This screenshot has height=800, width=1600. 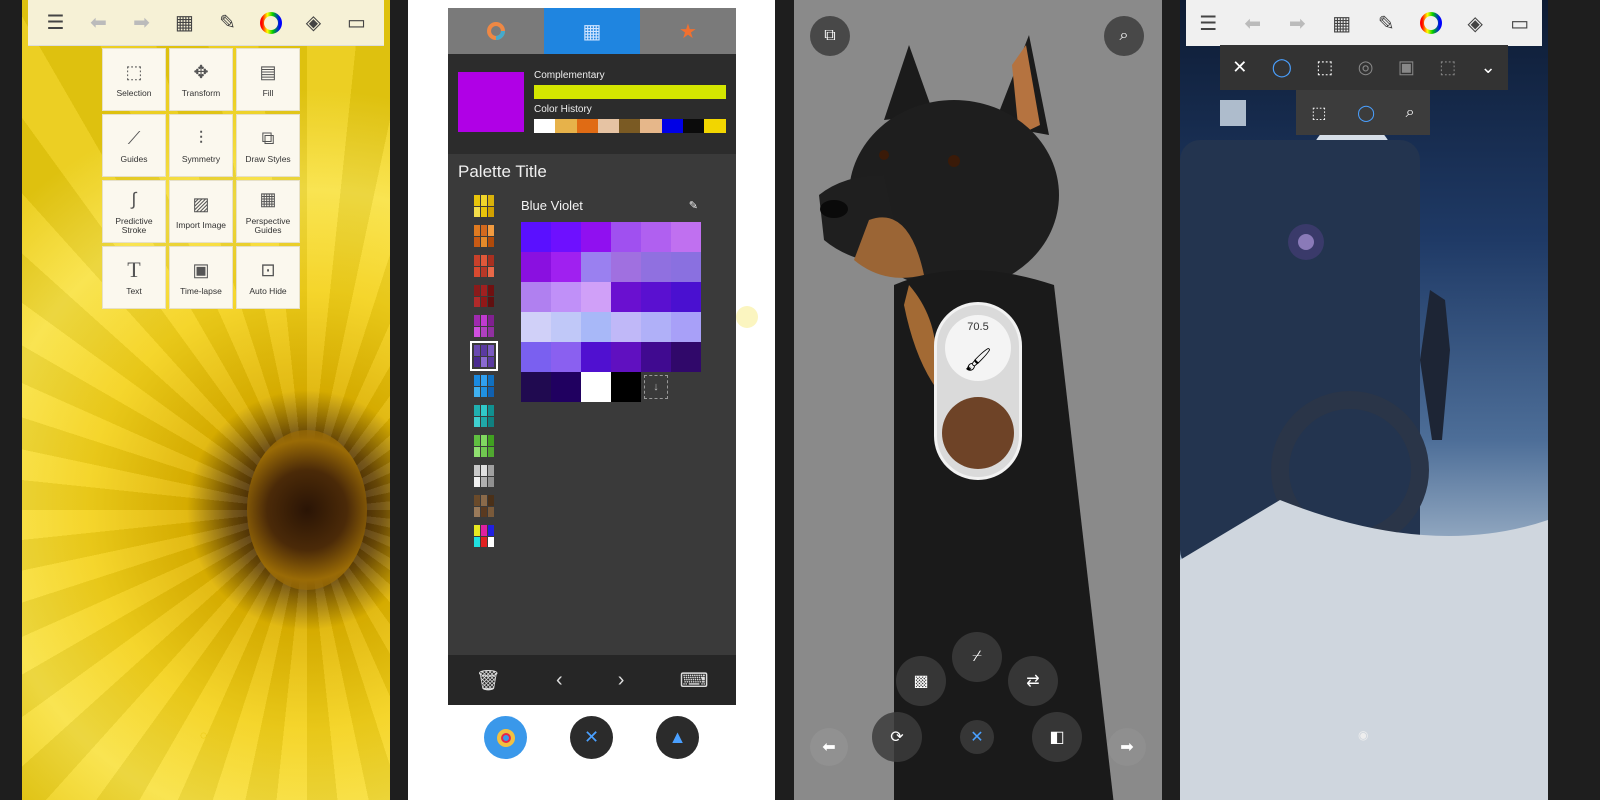 I want to click on rect-marquee-icon: ⬚, so click(x=1318, y=113).